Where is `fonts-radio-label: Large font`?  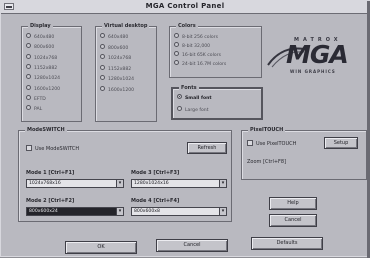
fonts-radio-label: Large font is located at coordinates (197, 110).